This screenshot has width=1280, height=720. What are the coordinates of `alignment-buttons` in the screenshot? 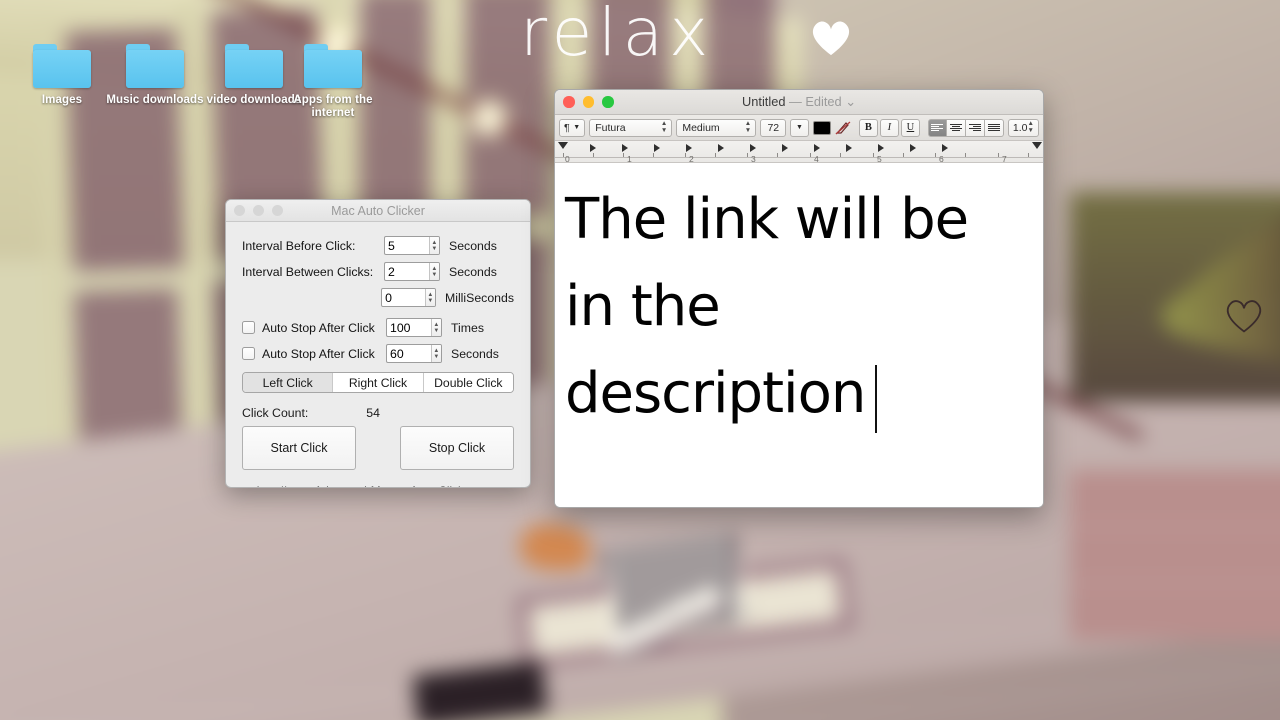 It's located at (965, 127).